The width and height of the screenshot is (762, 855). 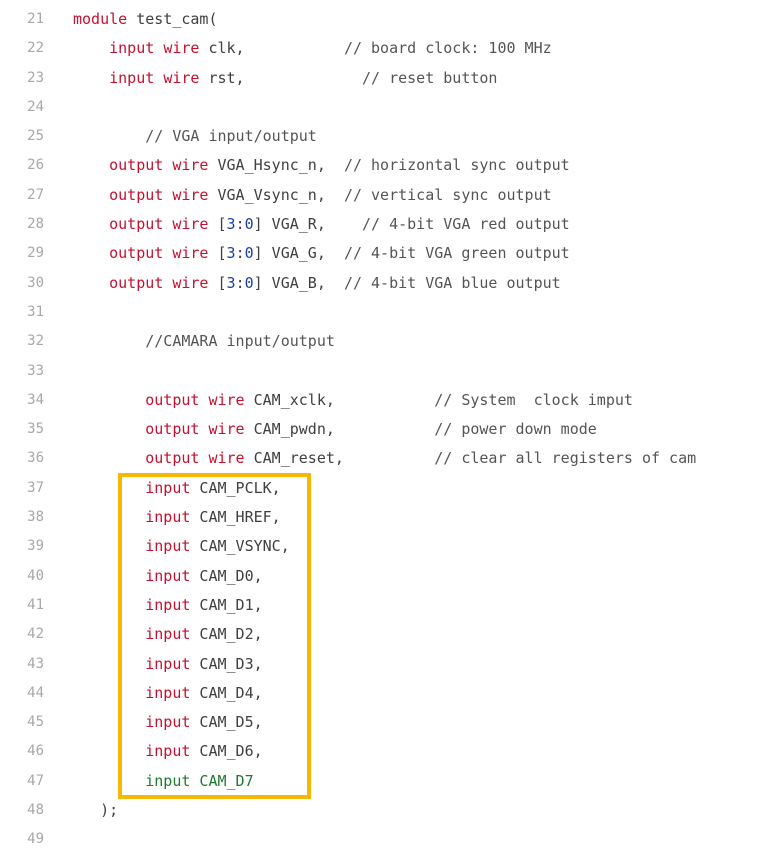 What do you see at coordinates (167, 664) in the screenshot?
I see `line-code: input CAM_D3,` at bounding box center [167, 664].